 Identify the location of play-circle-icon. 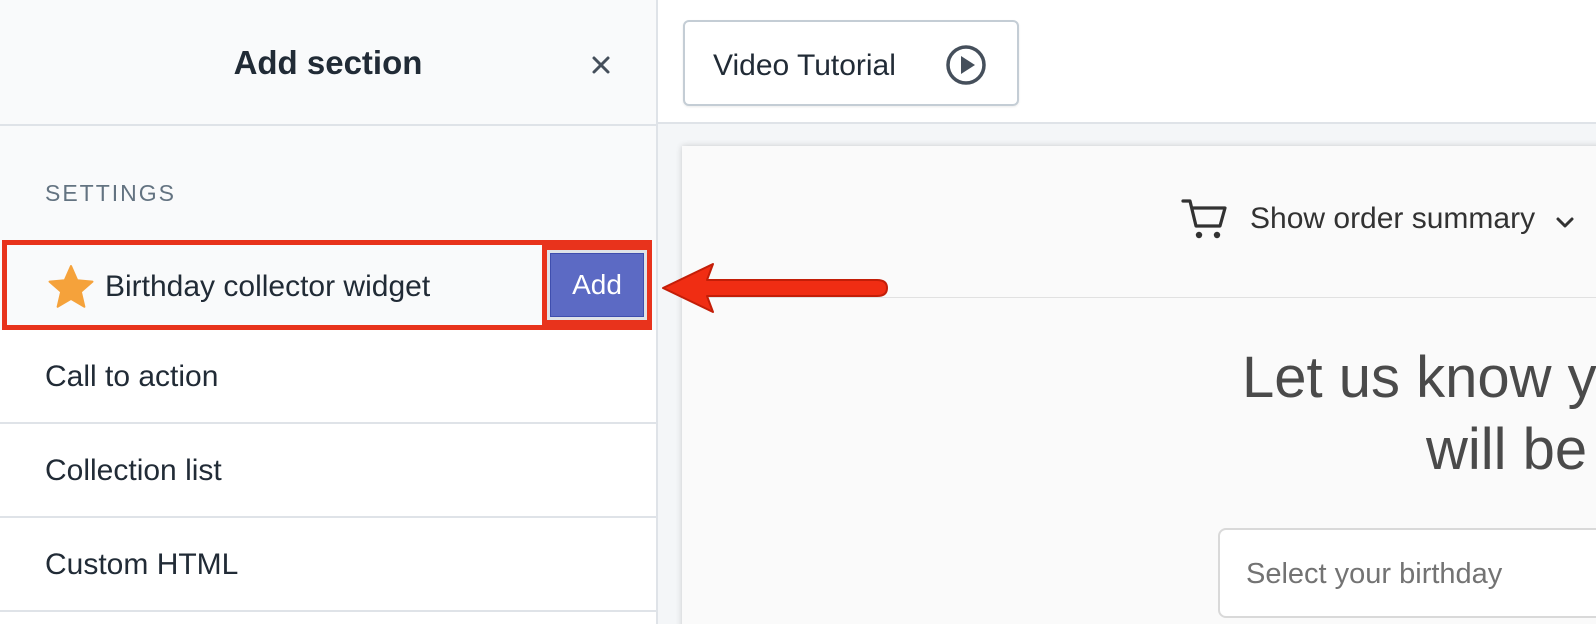
(966, 65).